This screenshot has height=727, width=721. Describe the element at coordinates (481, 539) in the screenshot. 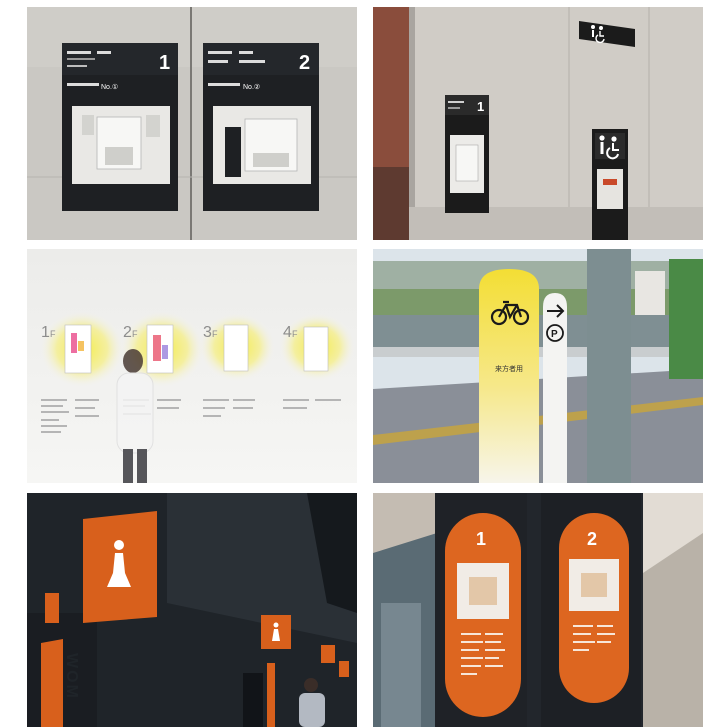

I see `oval-1-number: 1` at that location.